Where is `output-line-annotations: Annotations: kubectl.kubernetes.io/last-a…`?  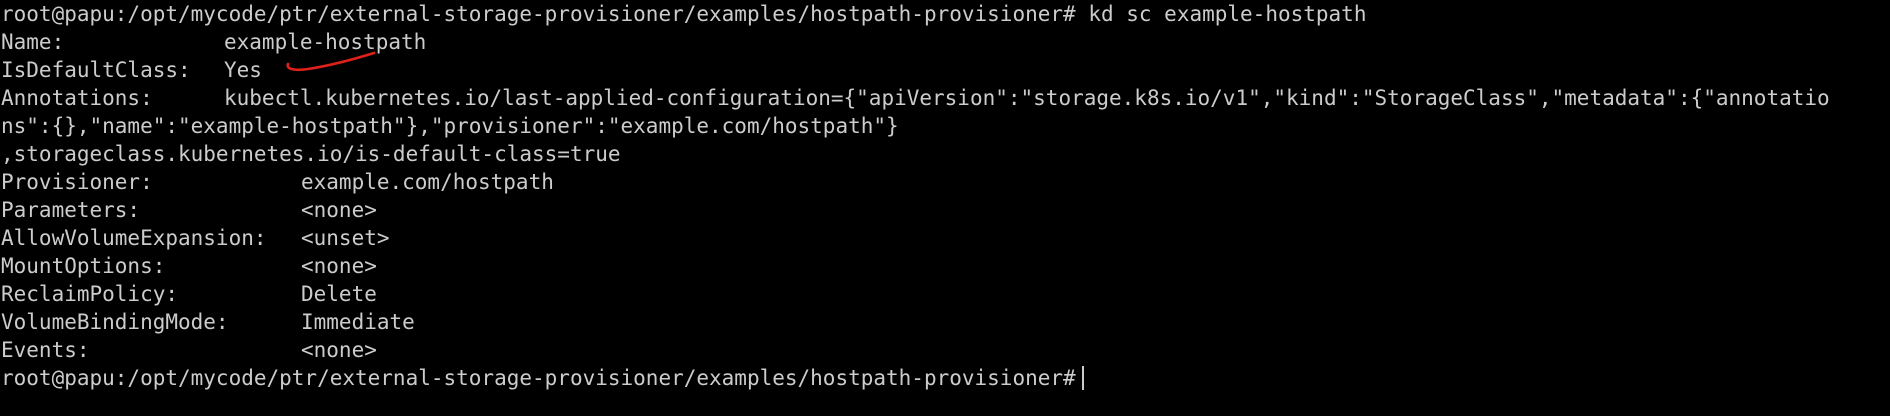 output-line-annotations: Annotations: kubectl.kubernetes.io/last-a… is located at coordinates (945, 98).